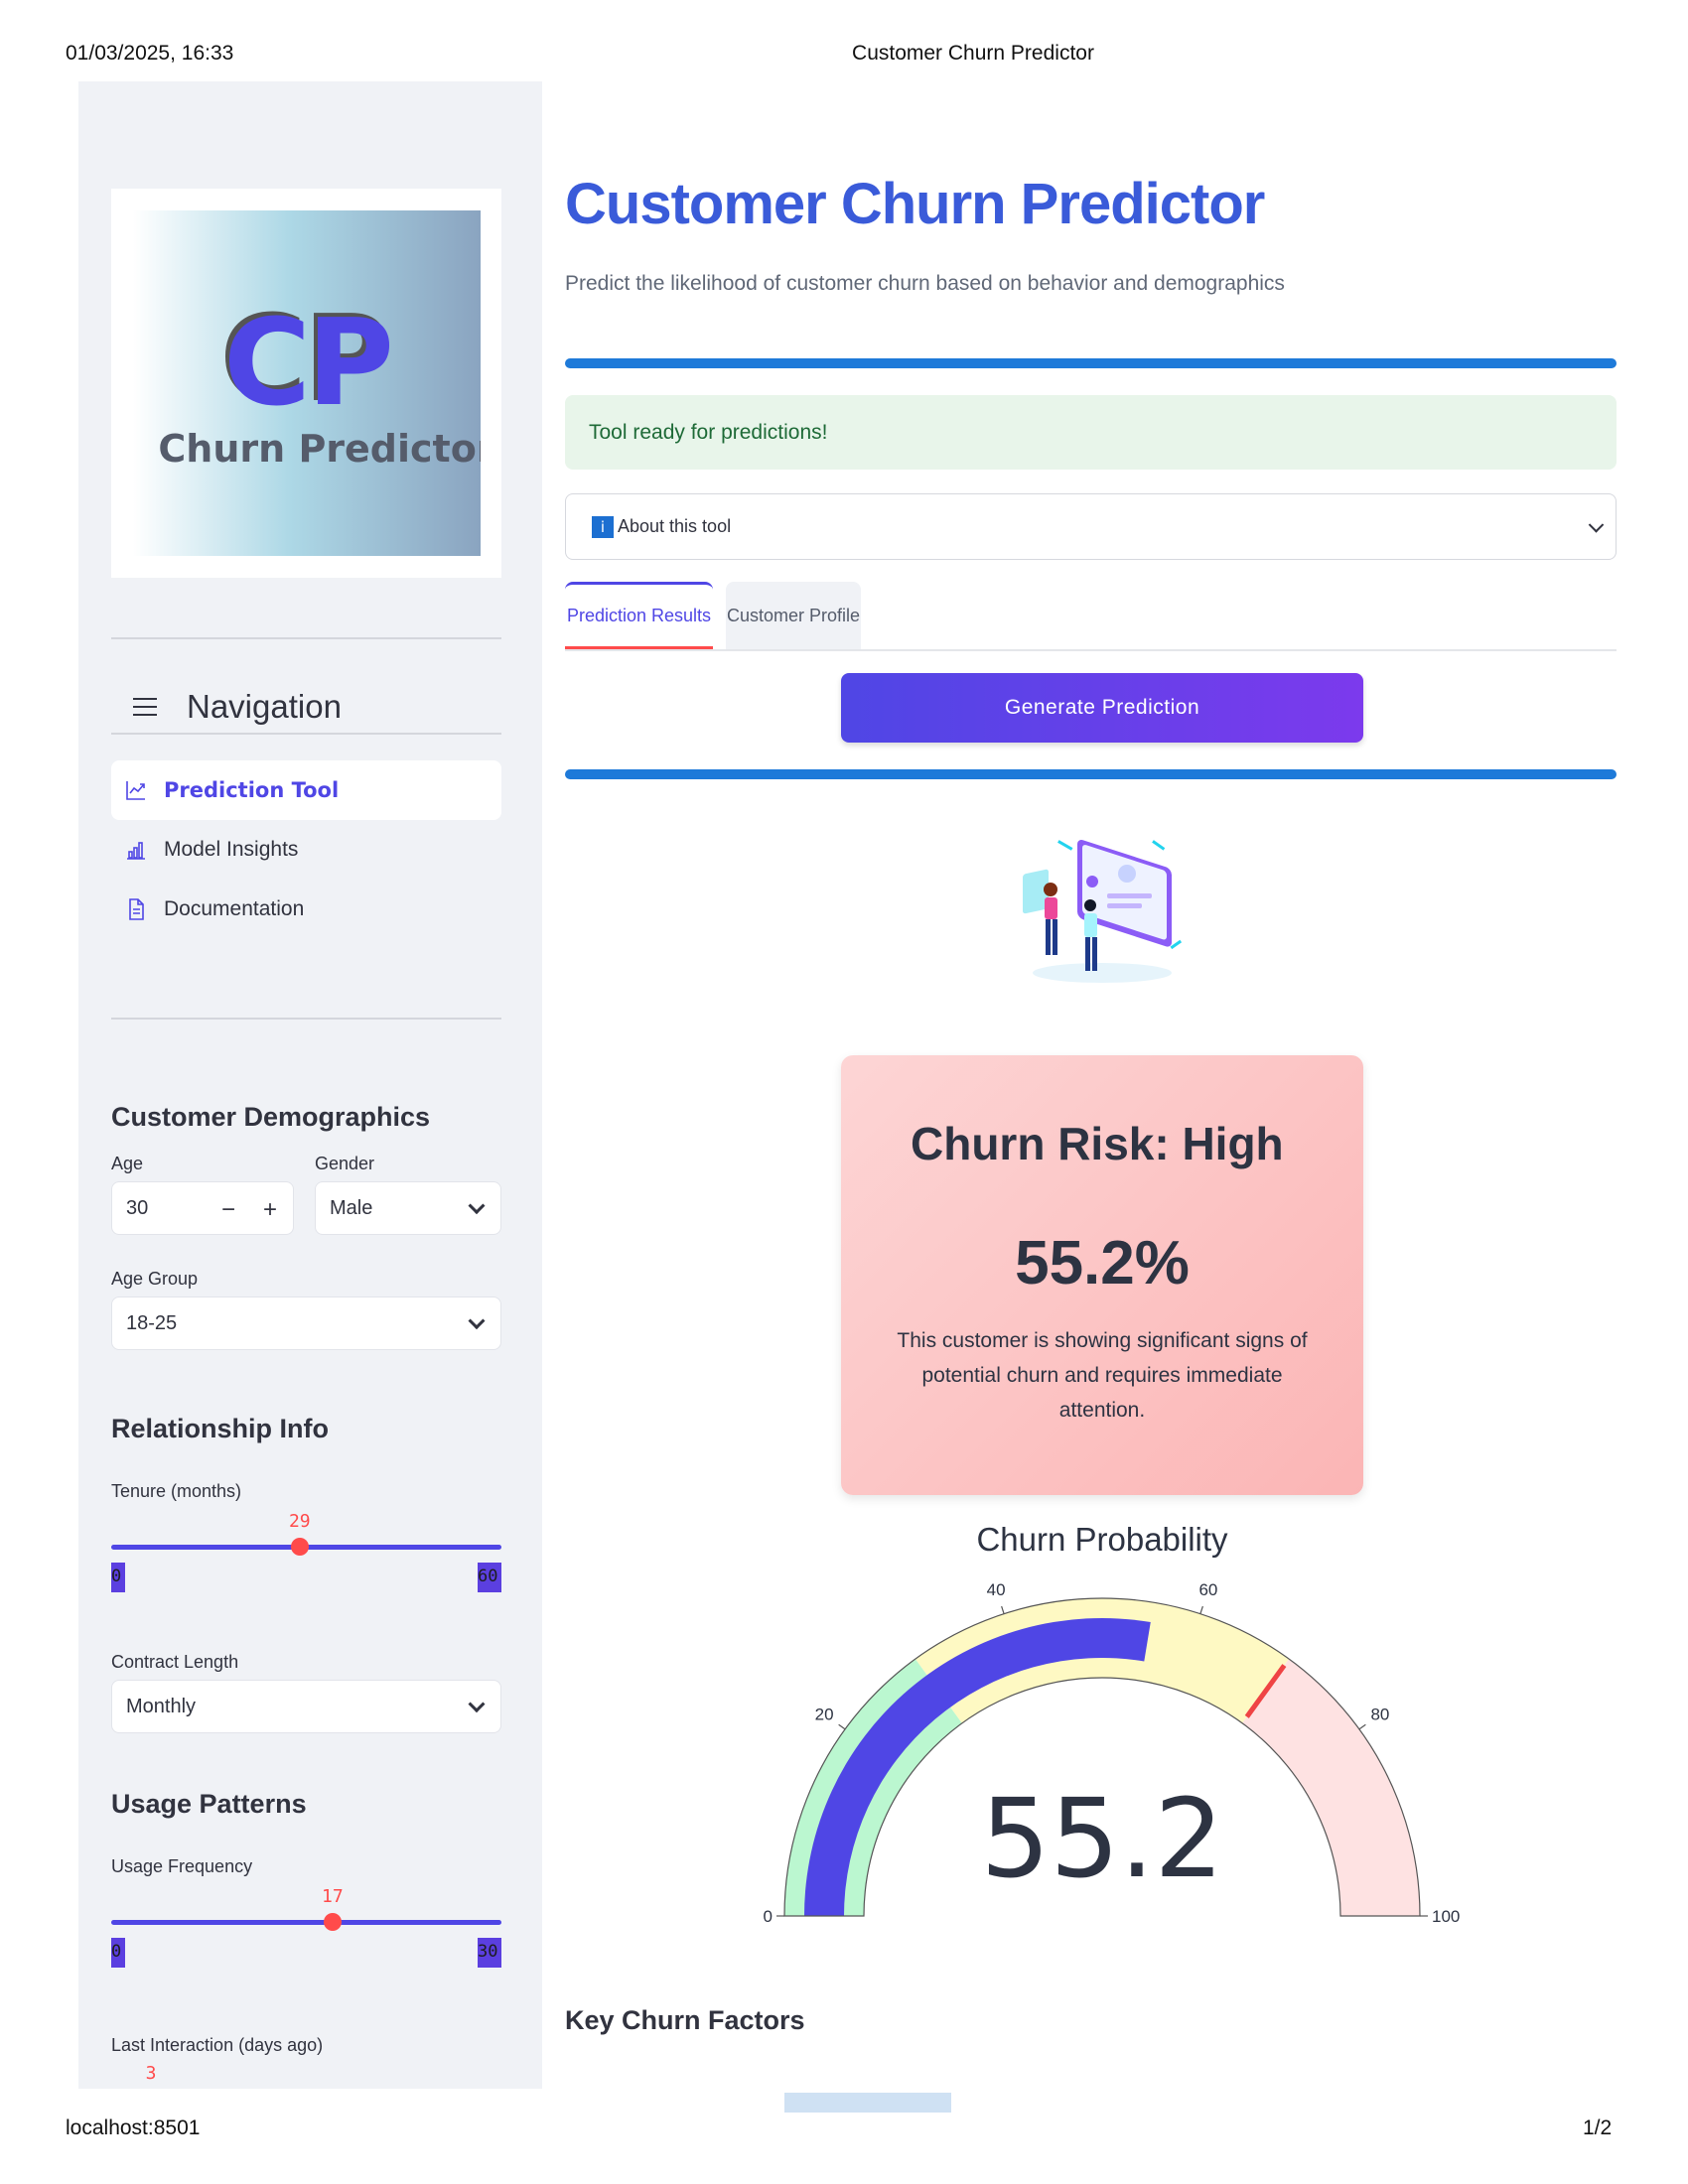 The height and width of the screenshot is (2184, 1688). I want to click on nav-item-label: Model Insights, so click(231, 849).